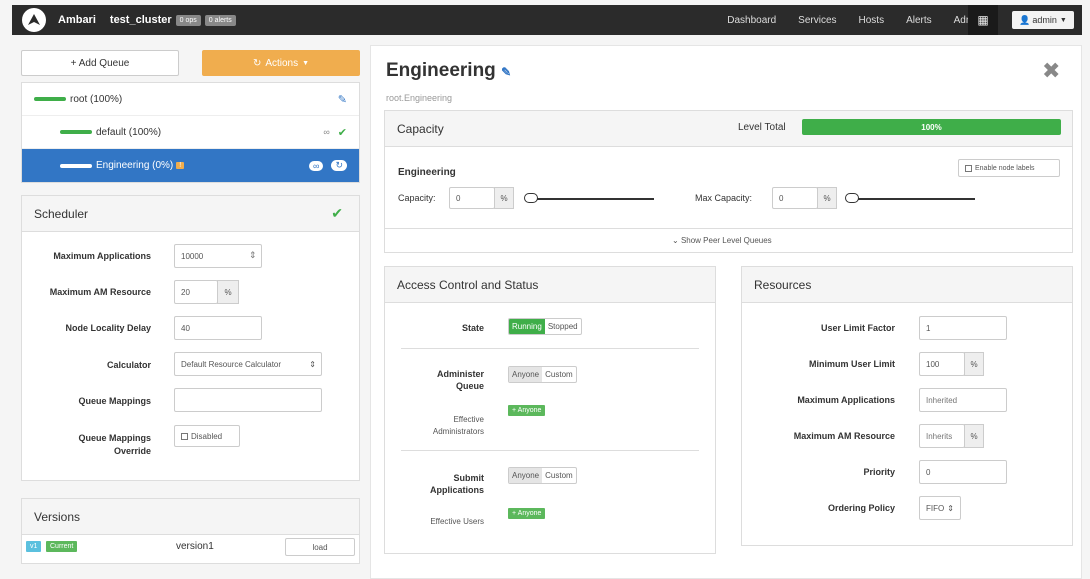  I want to click on load-button: load, so click(320, 547).